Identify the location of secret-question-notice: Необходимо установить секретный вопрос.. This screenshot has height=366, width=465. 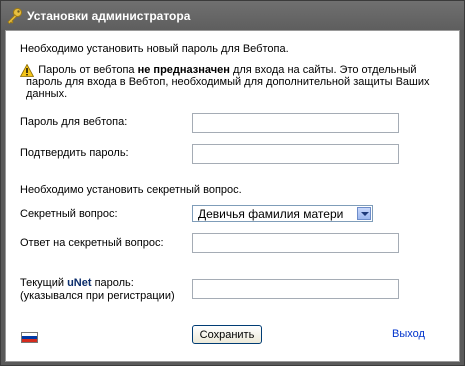
(131, 190).